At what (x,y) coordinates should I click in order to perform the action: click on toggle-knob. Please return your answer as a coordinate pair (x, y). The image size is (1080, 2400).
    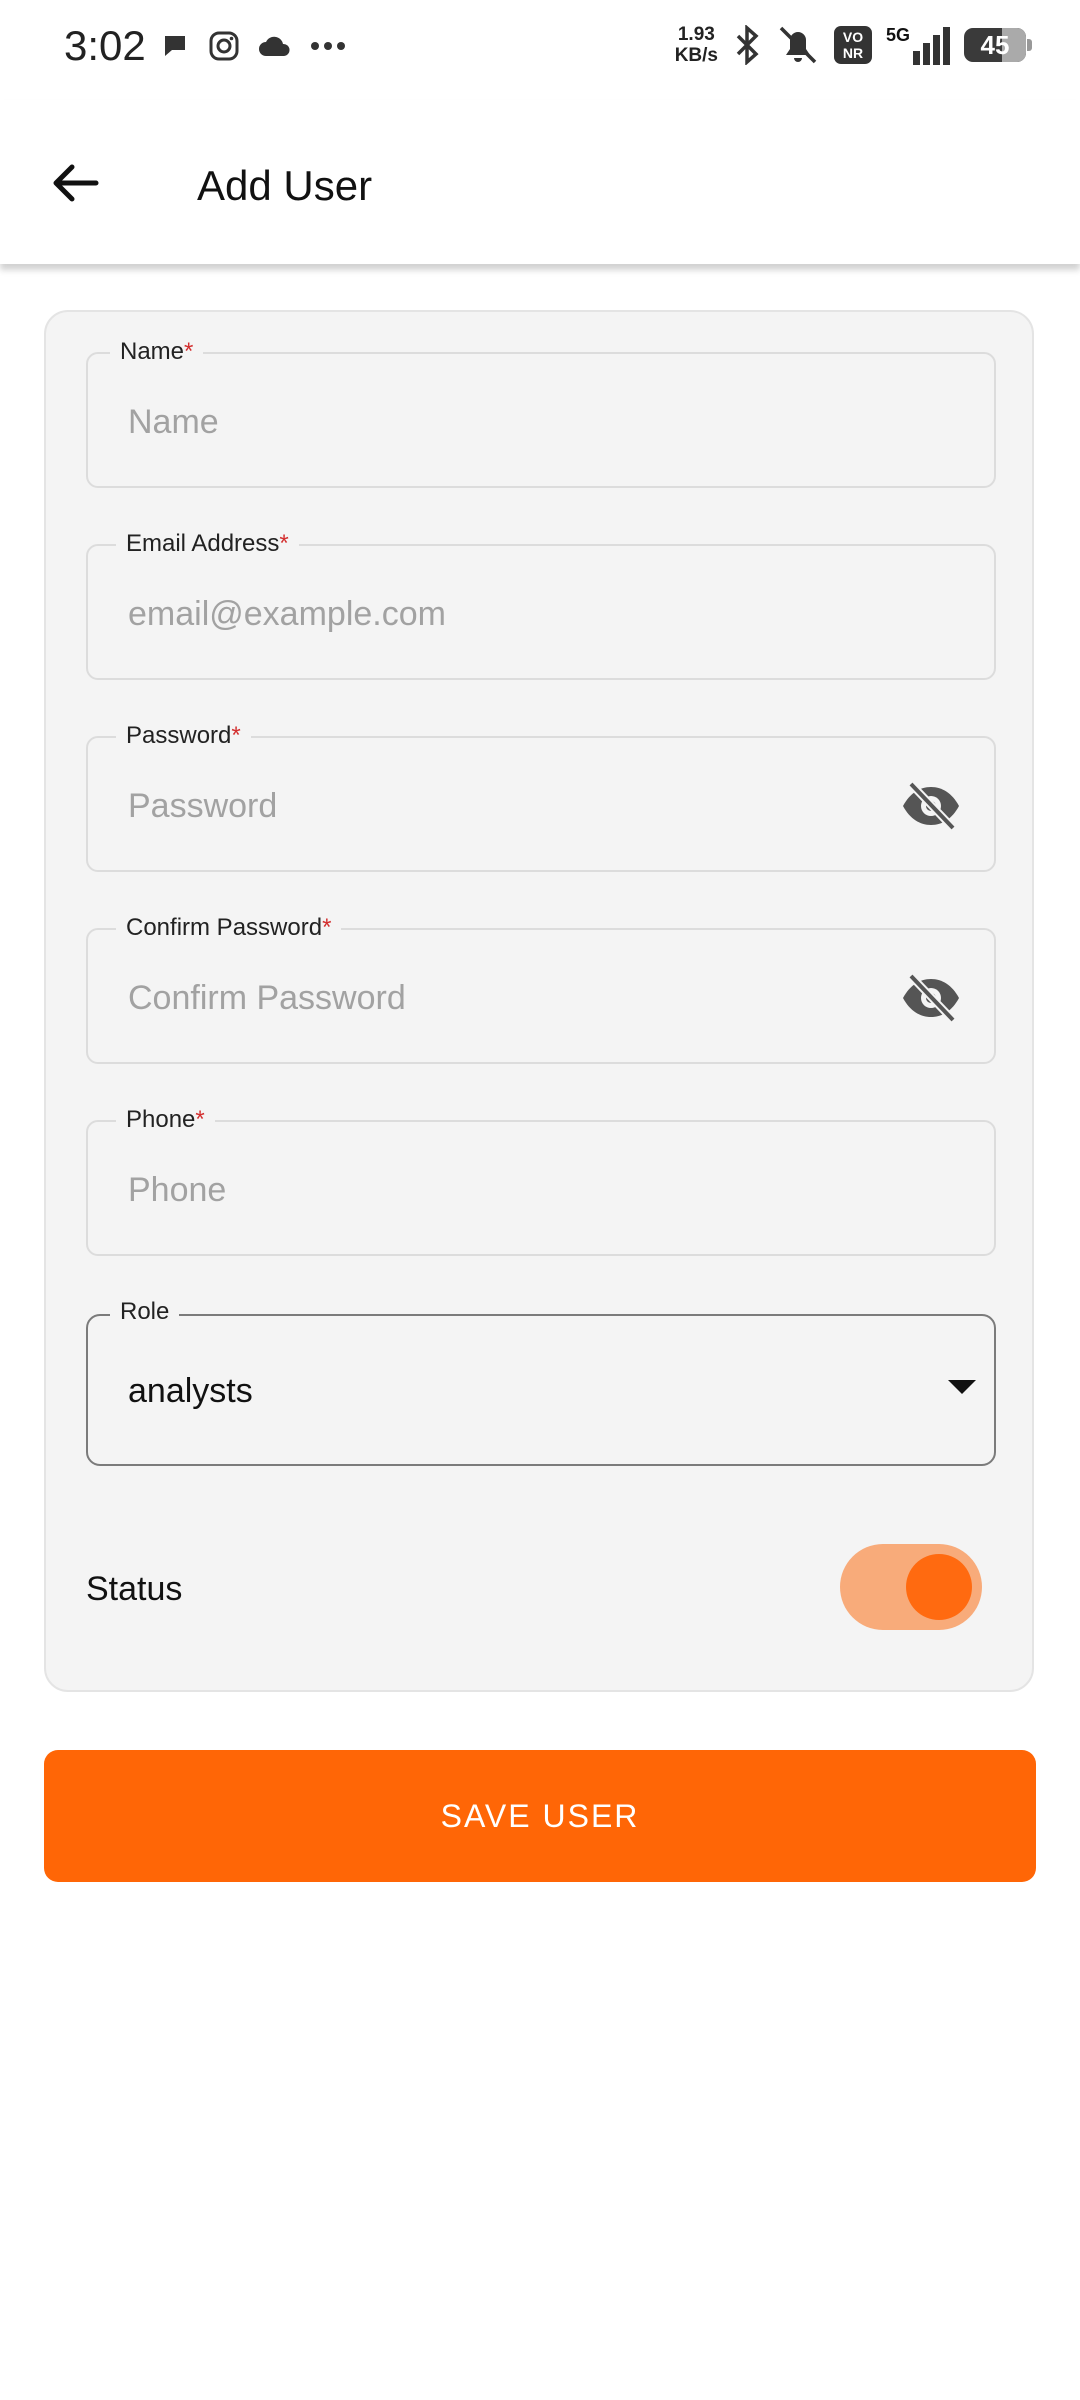
    Looking at the image, I should click on (939, 1587).